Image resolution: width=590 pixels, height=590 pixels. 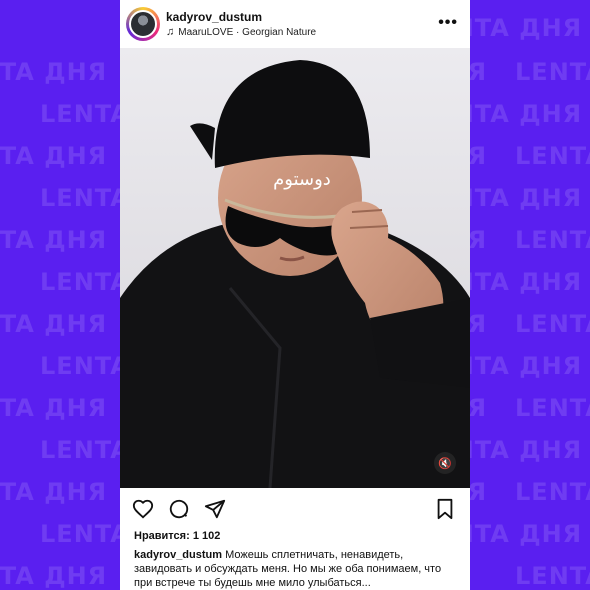 I want to click on likes-count: Нравится: 1 102, so click(x=177, y=536).